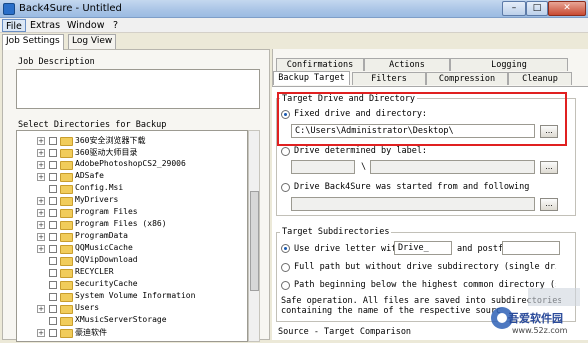 The width and height of the screenshot is (588, 343). What do you see at coordinates (9, 9) in the screenshot?
I see `app-icon` at bounding box center [9, 9].